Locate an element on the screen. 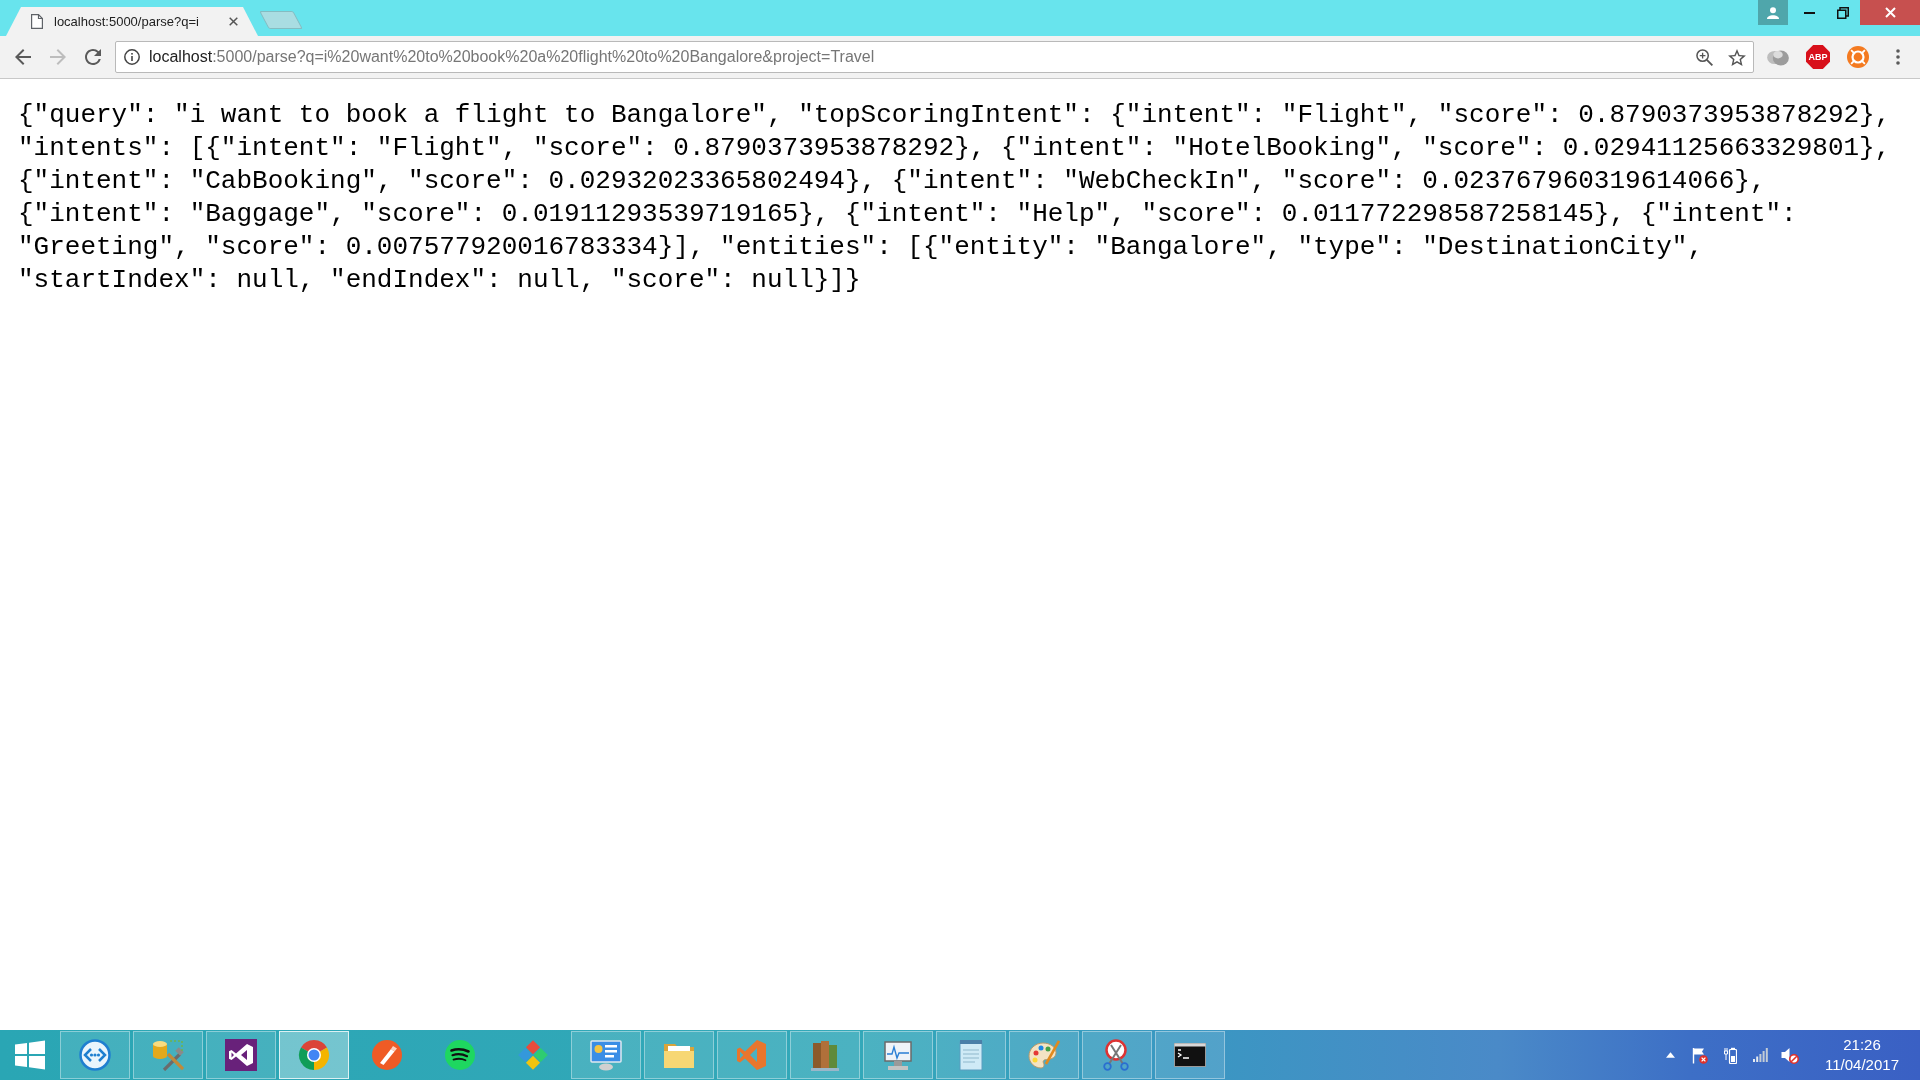 The image size is (1920, 1080). profile-button is located at coordinates (1773, 12).